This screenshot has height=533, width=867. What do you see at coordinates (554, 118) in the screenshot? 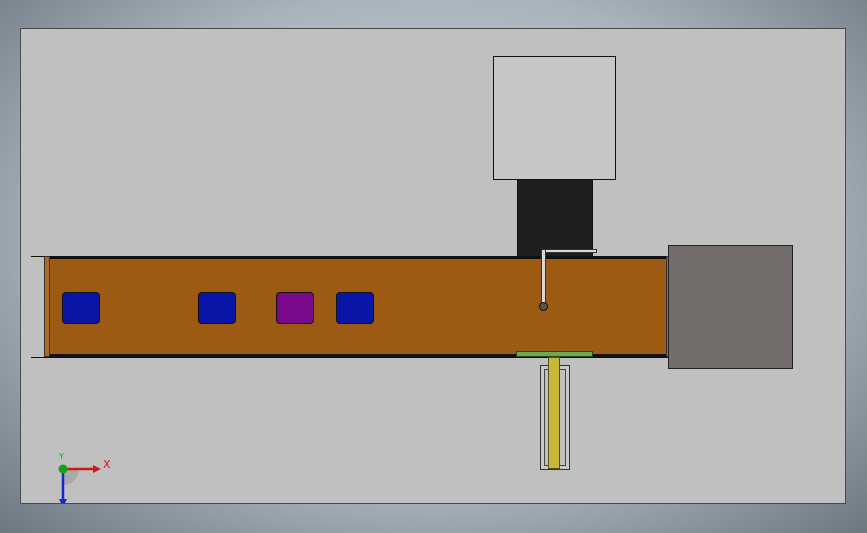
I see `hopper` at bounding box center [554, 118].